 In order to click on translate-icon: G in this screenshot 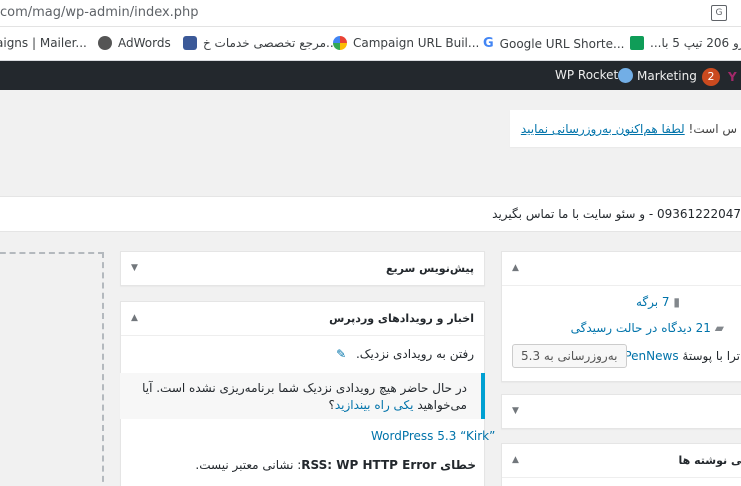, I will do `click(719, 13)`.